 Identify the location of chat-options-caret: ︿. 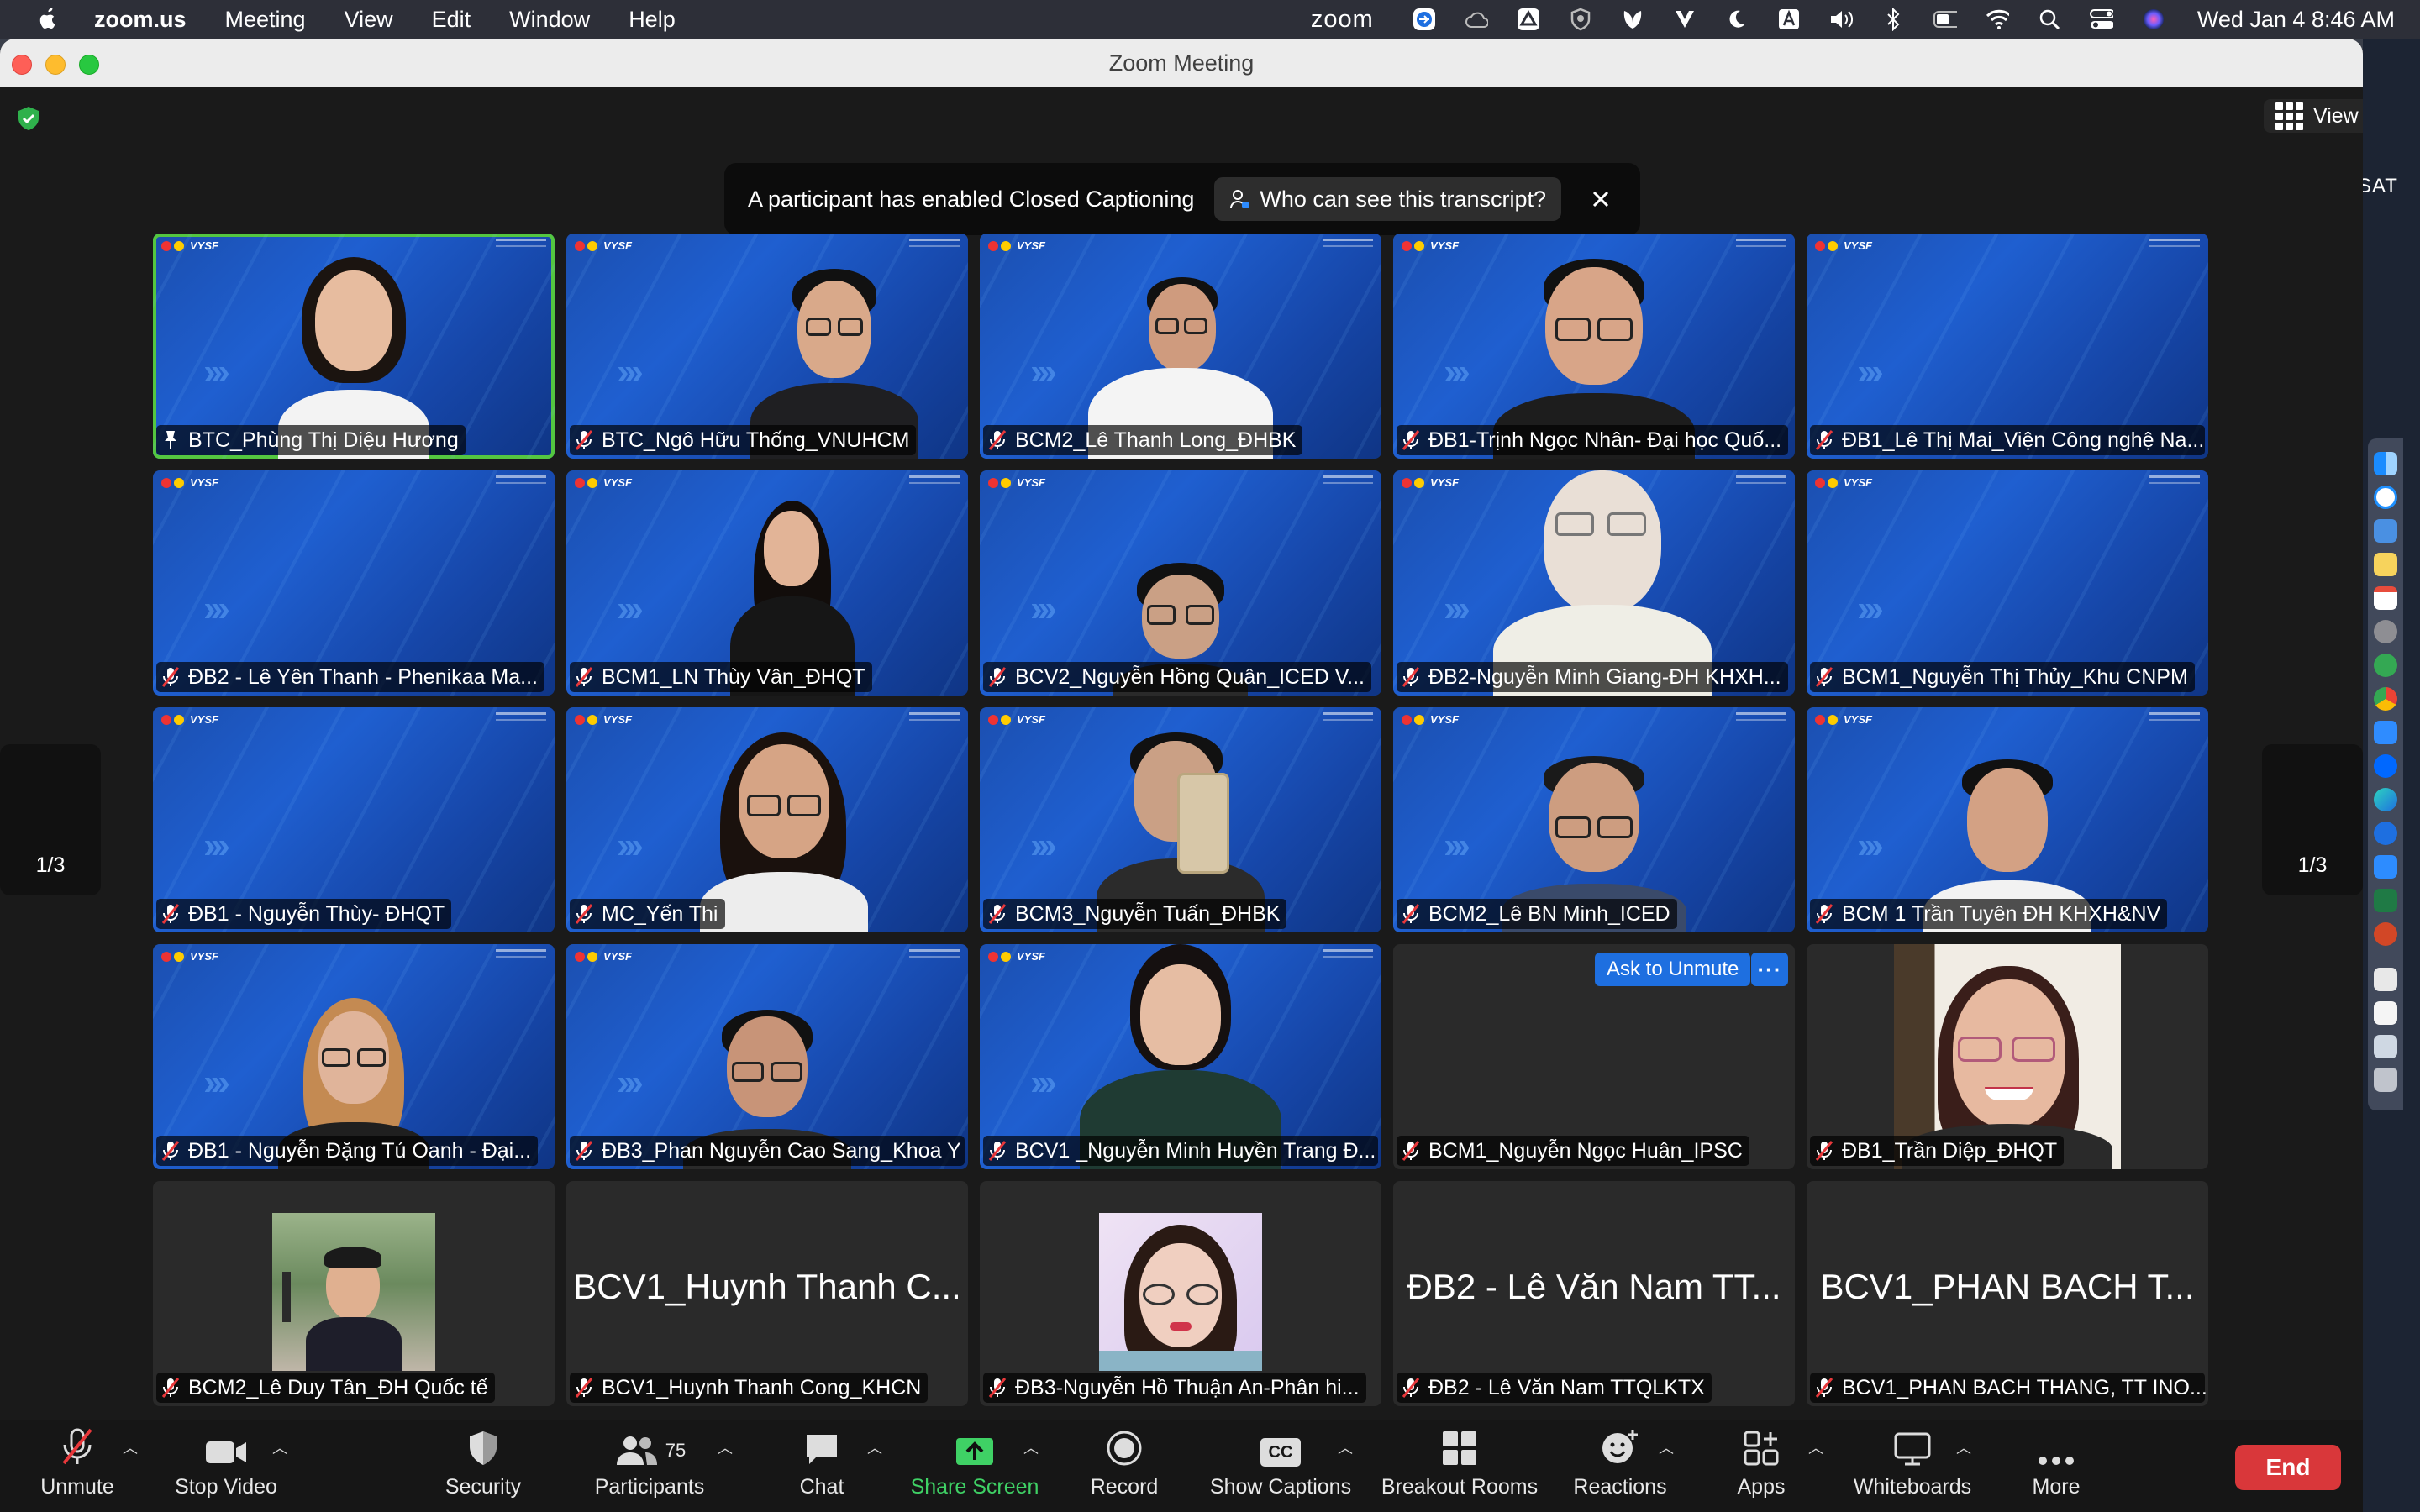
(875, 1466).